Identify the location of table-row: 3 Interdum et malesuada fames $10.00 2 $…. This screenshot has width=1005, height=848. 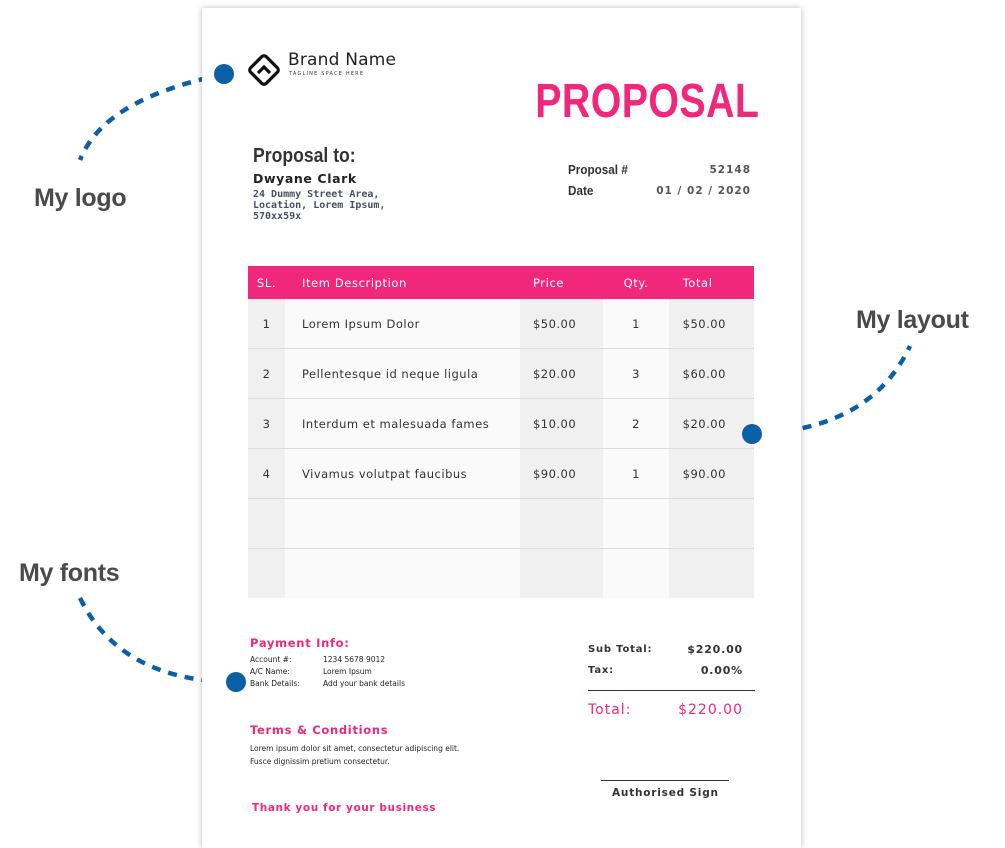
(501, 423).